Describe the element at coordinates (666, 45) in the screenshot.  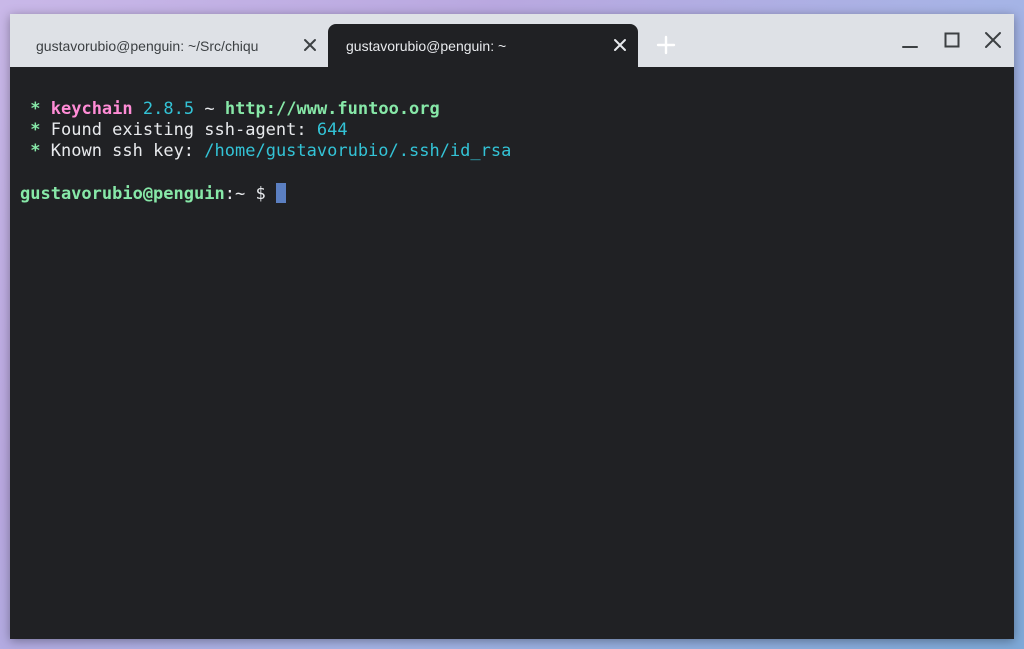
I see `plus-icon` at that location.